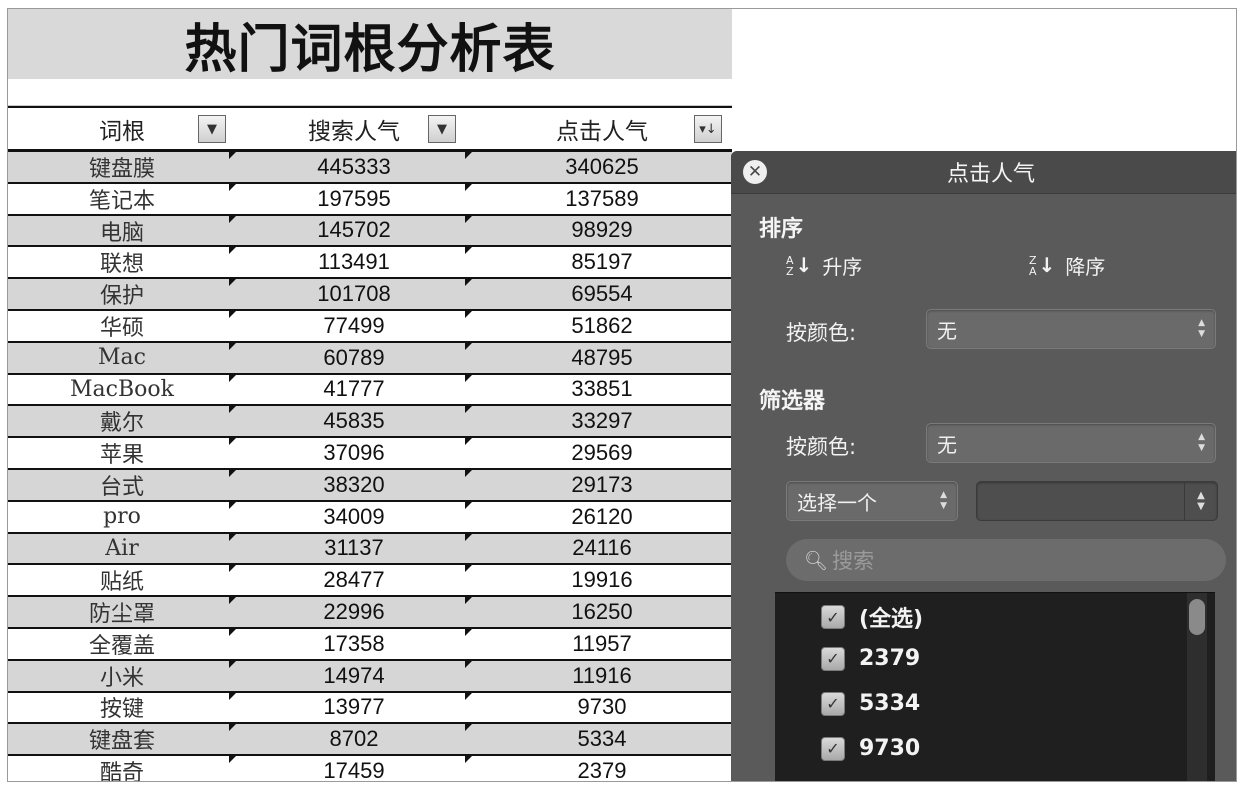 The image size is (1245, 789). Describe the element at coordinates (122, 768) in the screenshot. I see `cell-word: 酷奇` at that location.